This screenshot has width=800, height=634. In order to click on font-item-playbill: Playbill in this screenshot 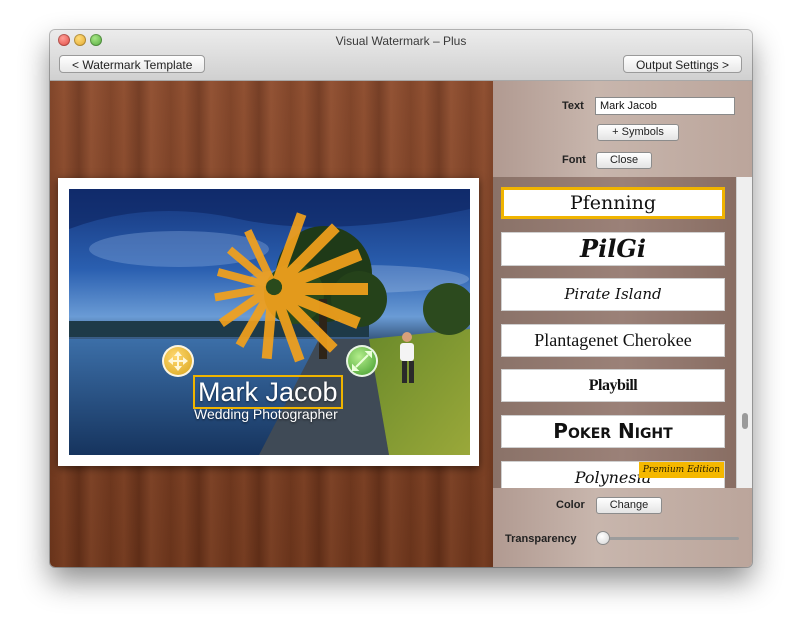, I will do `click(613, 385)`.